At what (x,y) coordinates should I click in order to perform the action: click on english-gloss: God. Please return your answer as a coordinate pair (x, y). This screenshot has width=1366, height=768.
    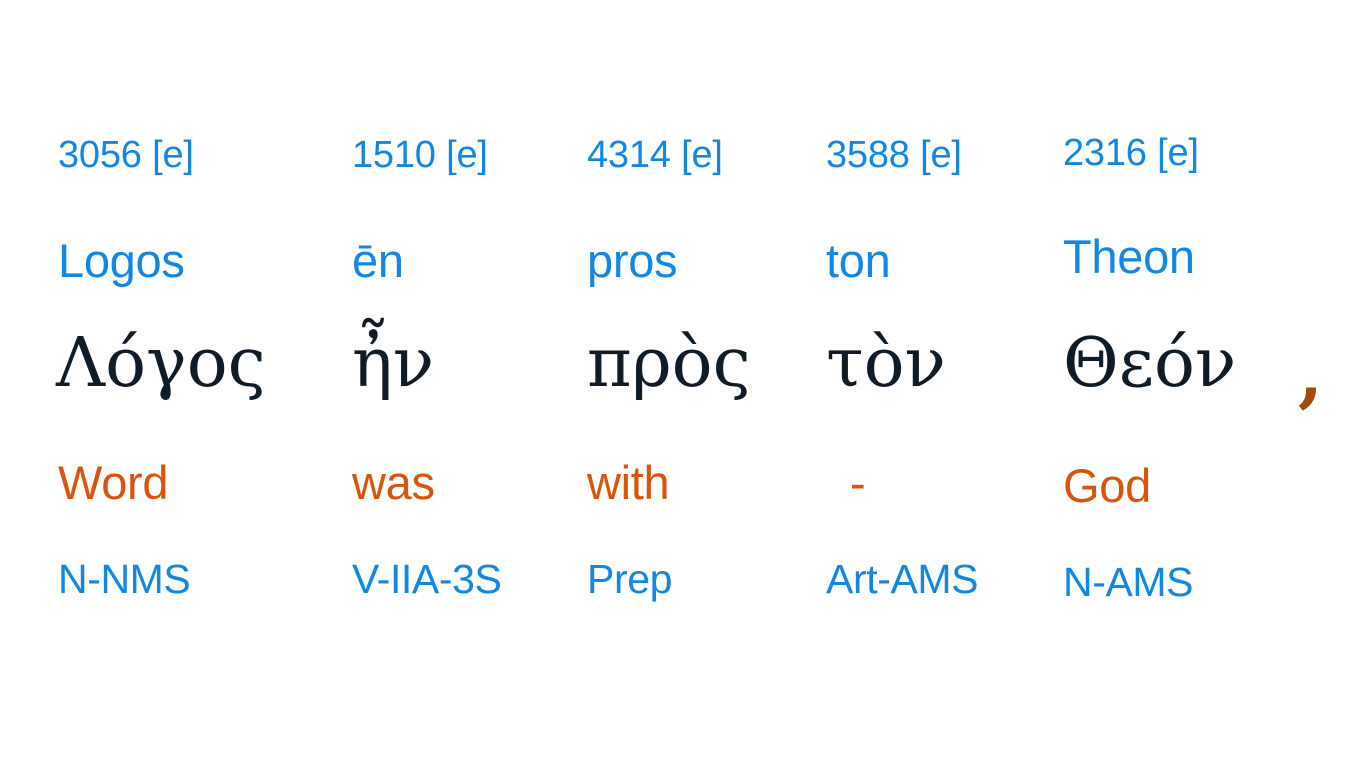
    Looking at the image, I should click on (1107, 485).